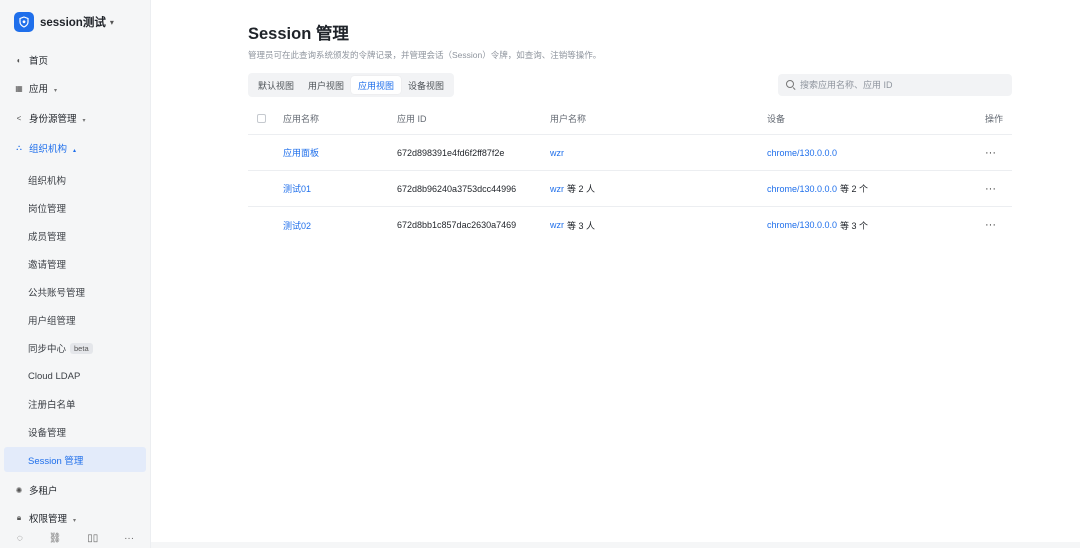  Describe the element at coordinates (457, 225) in the screenshot. I see `app-id: 672d8bb1c857dac2630a7469` at that location.